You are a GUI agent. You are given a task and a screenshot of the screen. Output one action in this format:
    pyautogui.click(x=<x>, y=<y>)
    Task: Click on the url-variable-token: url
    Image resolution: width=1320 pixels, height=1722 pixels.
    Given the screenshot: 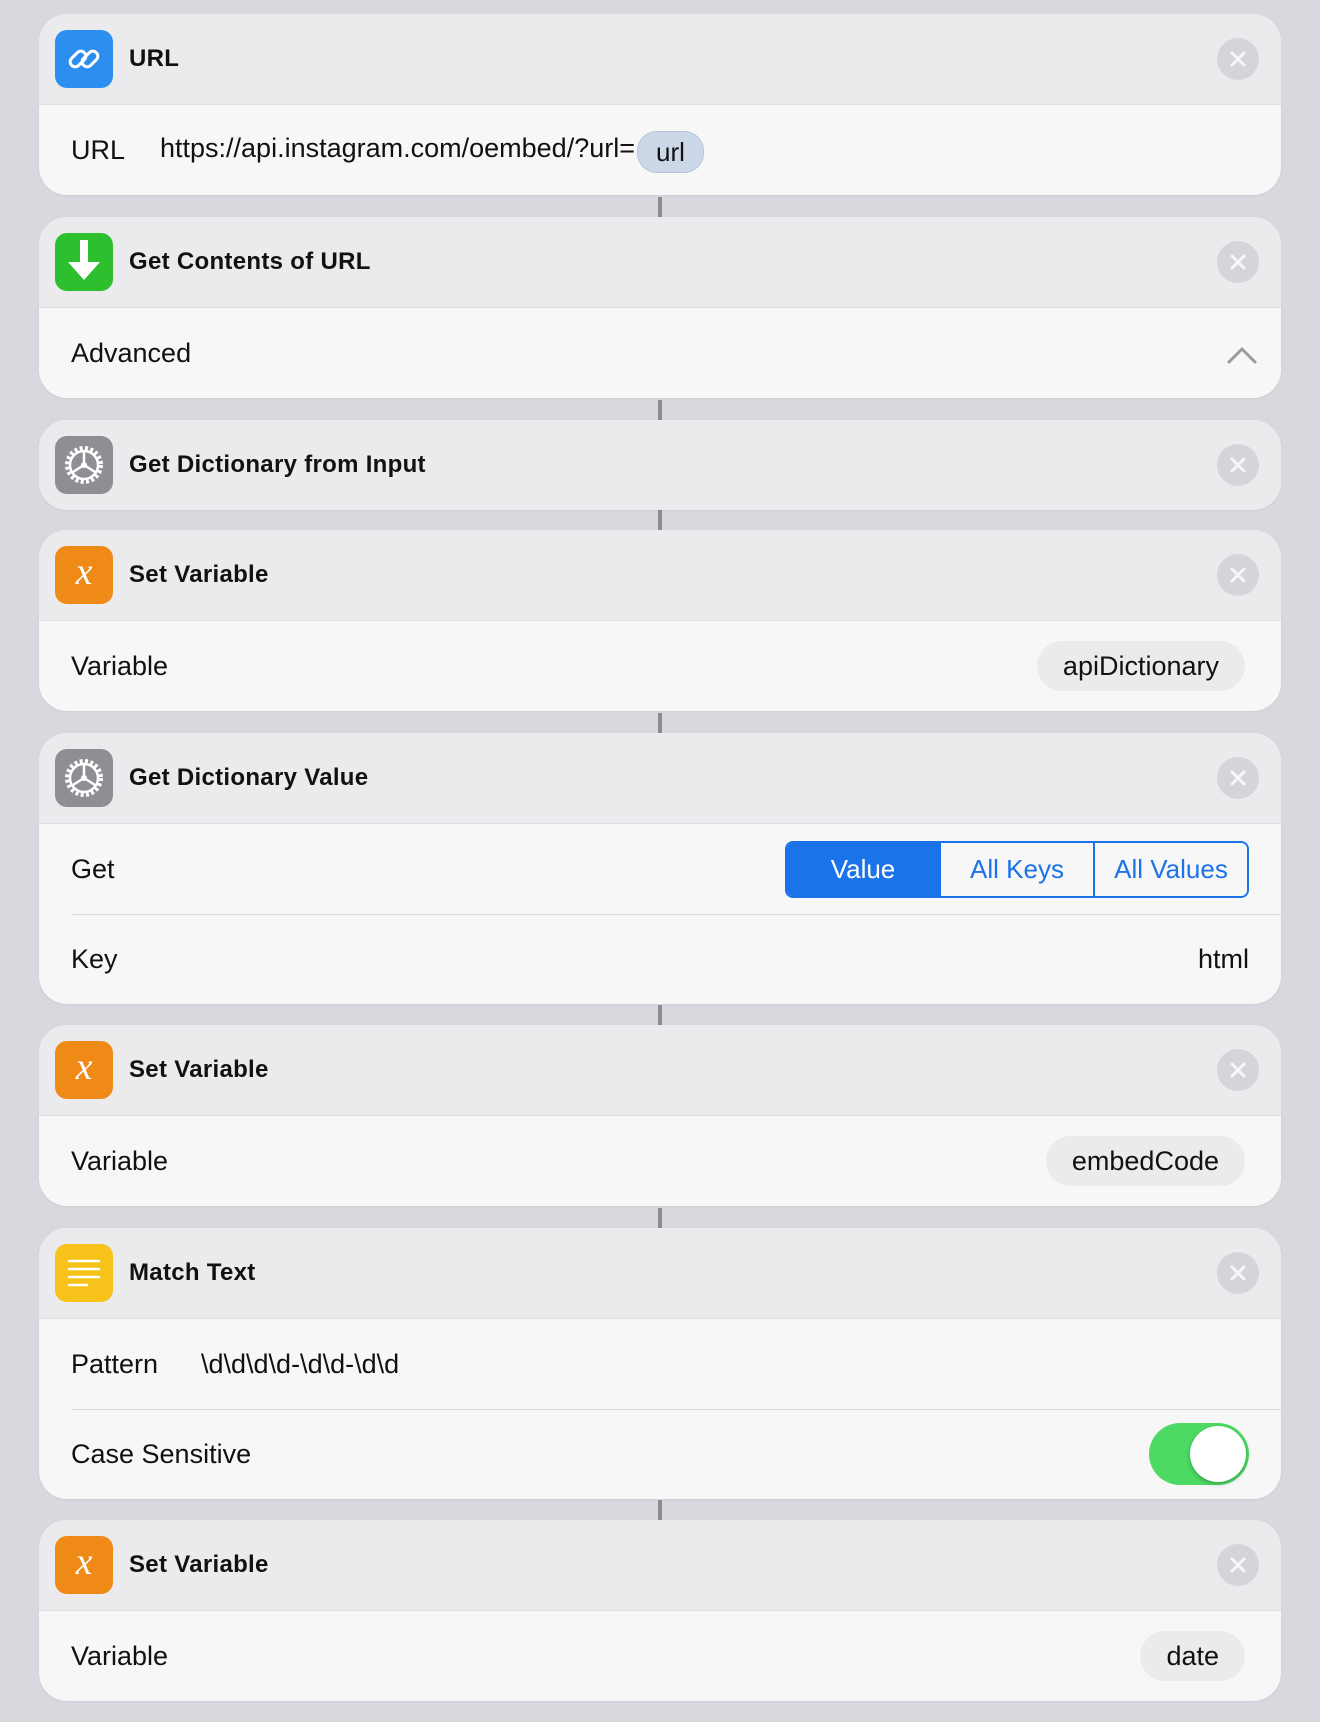 What is the action you would take?
    pyautogui.click(x=670, y=152)
    